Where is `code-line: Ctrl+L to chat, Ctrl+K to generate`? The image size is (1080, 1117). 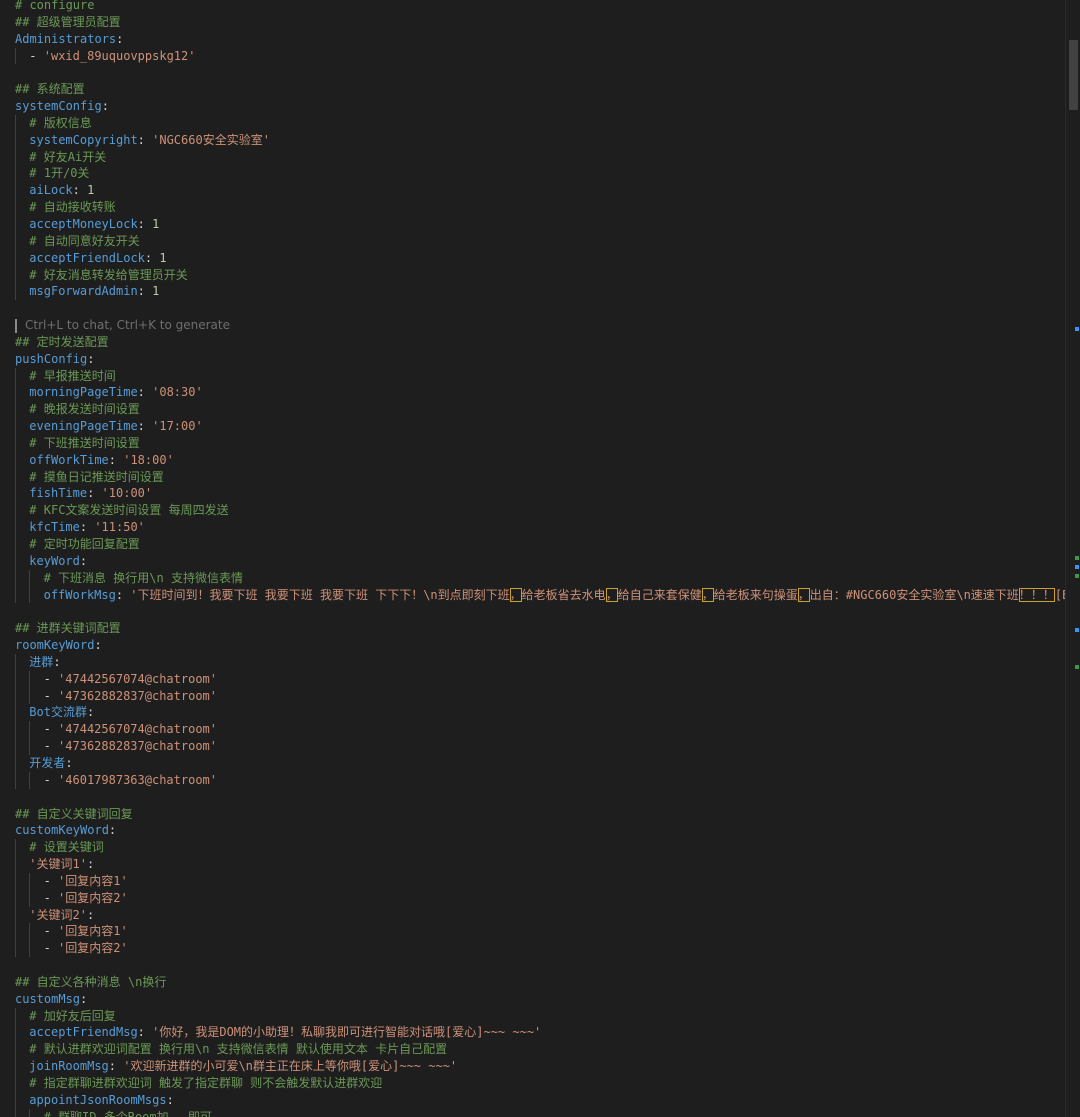
code-line: Ctrl+L to chat, Ctrl+K to generate is located at coordinates (533, 325).